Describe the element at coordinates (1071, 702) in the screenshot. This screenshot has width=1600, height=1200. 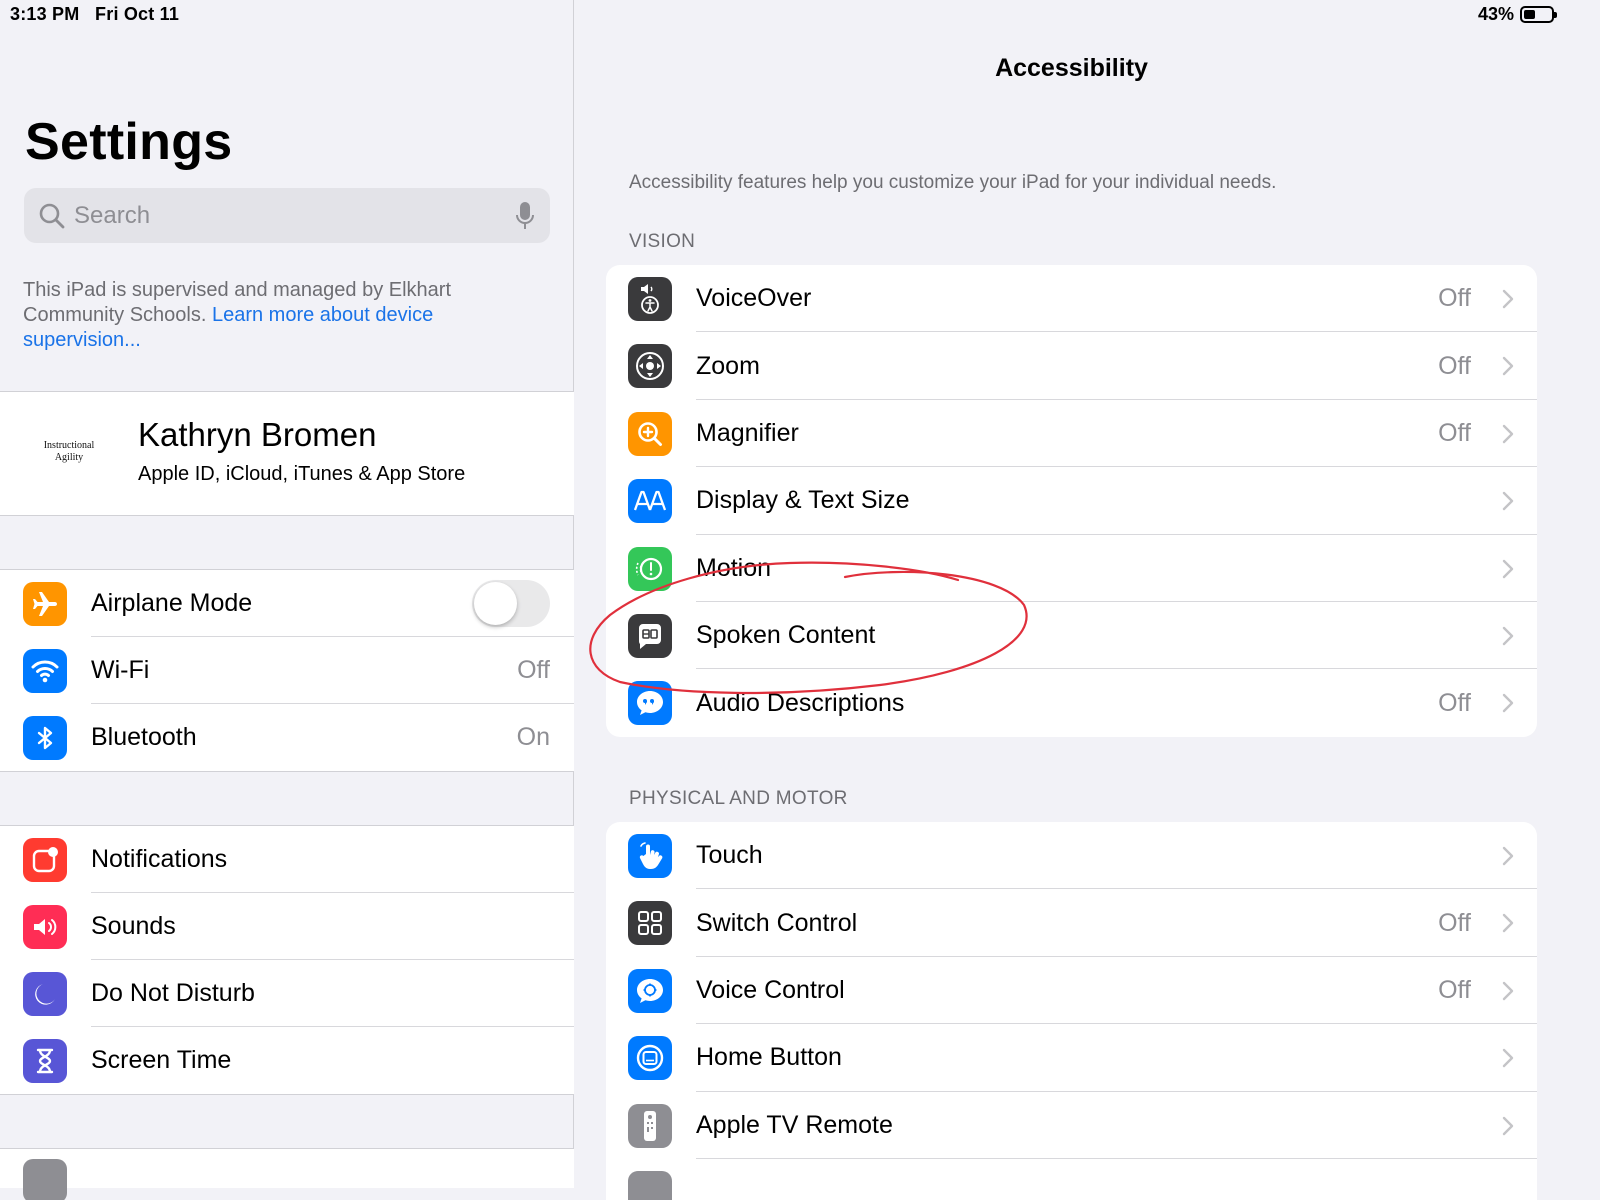
I see `accessibility-item-audio-descriptions: Audio Descriptions Off` at that location.